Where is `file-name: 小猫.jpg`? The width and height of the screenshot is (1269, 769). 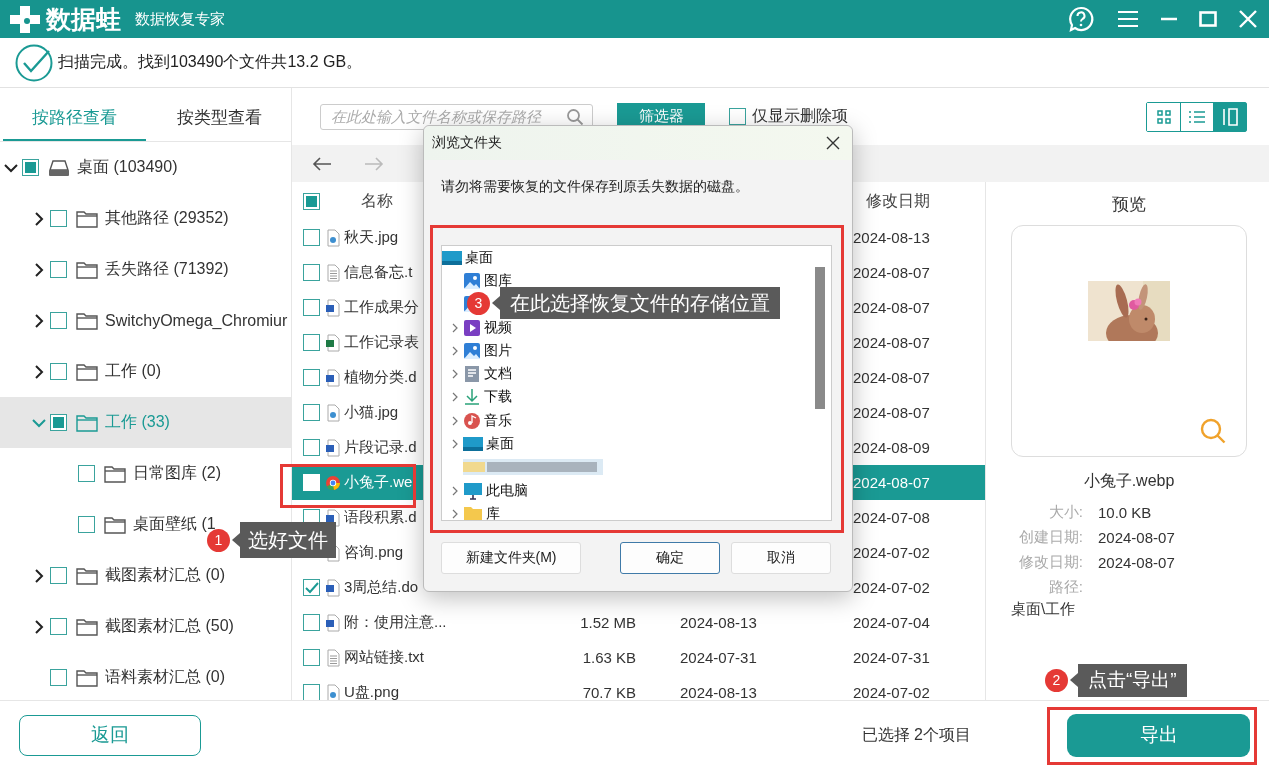 file-name: 小猫.jpg is located at coordinates (371, 411).